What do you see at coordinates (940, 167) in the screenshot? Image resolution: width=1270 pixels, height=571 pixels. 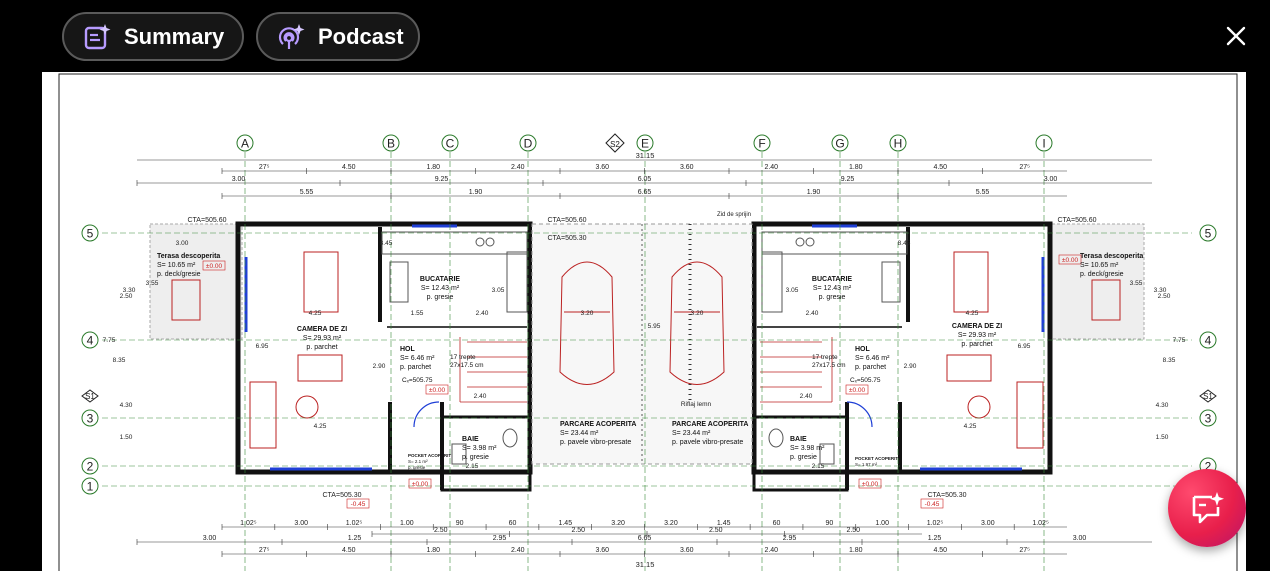 I see `dimension-label: 4.50` at bounding box center [940, 167].